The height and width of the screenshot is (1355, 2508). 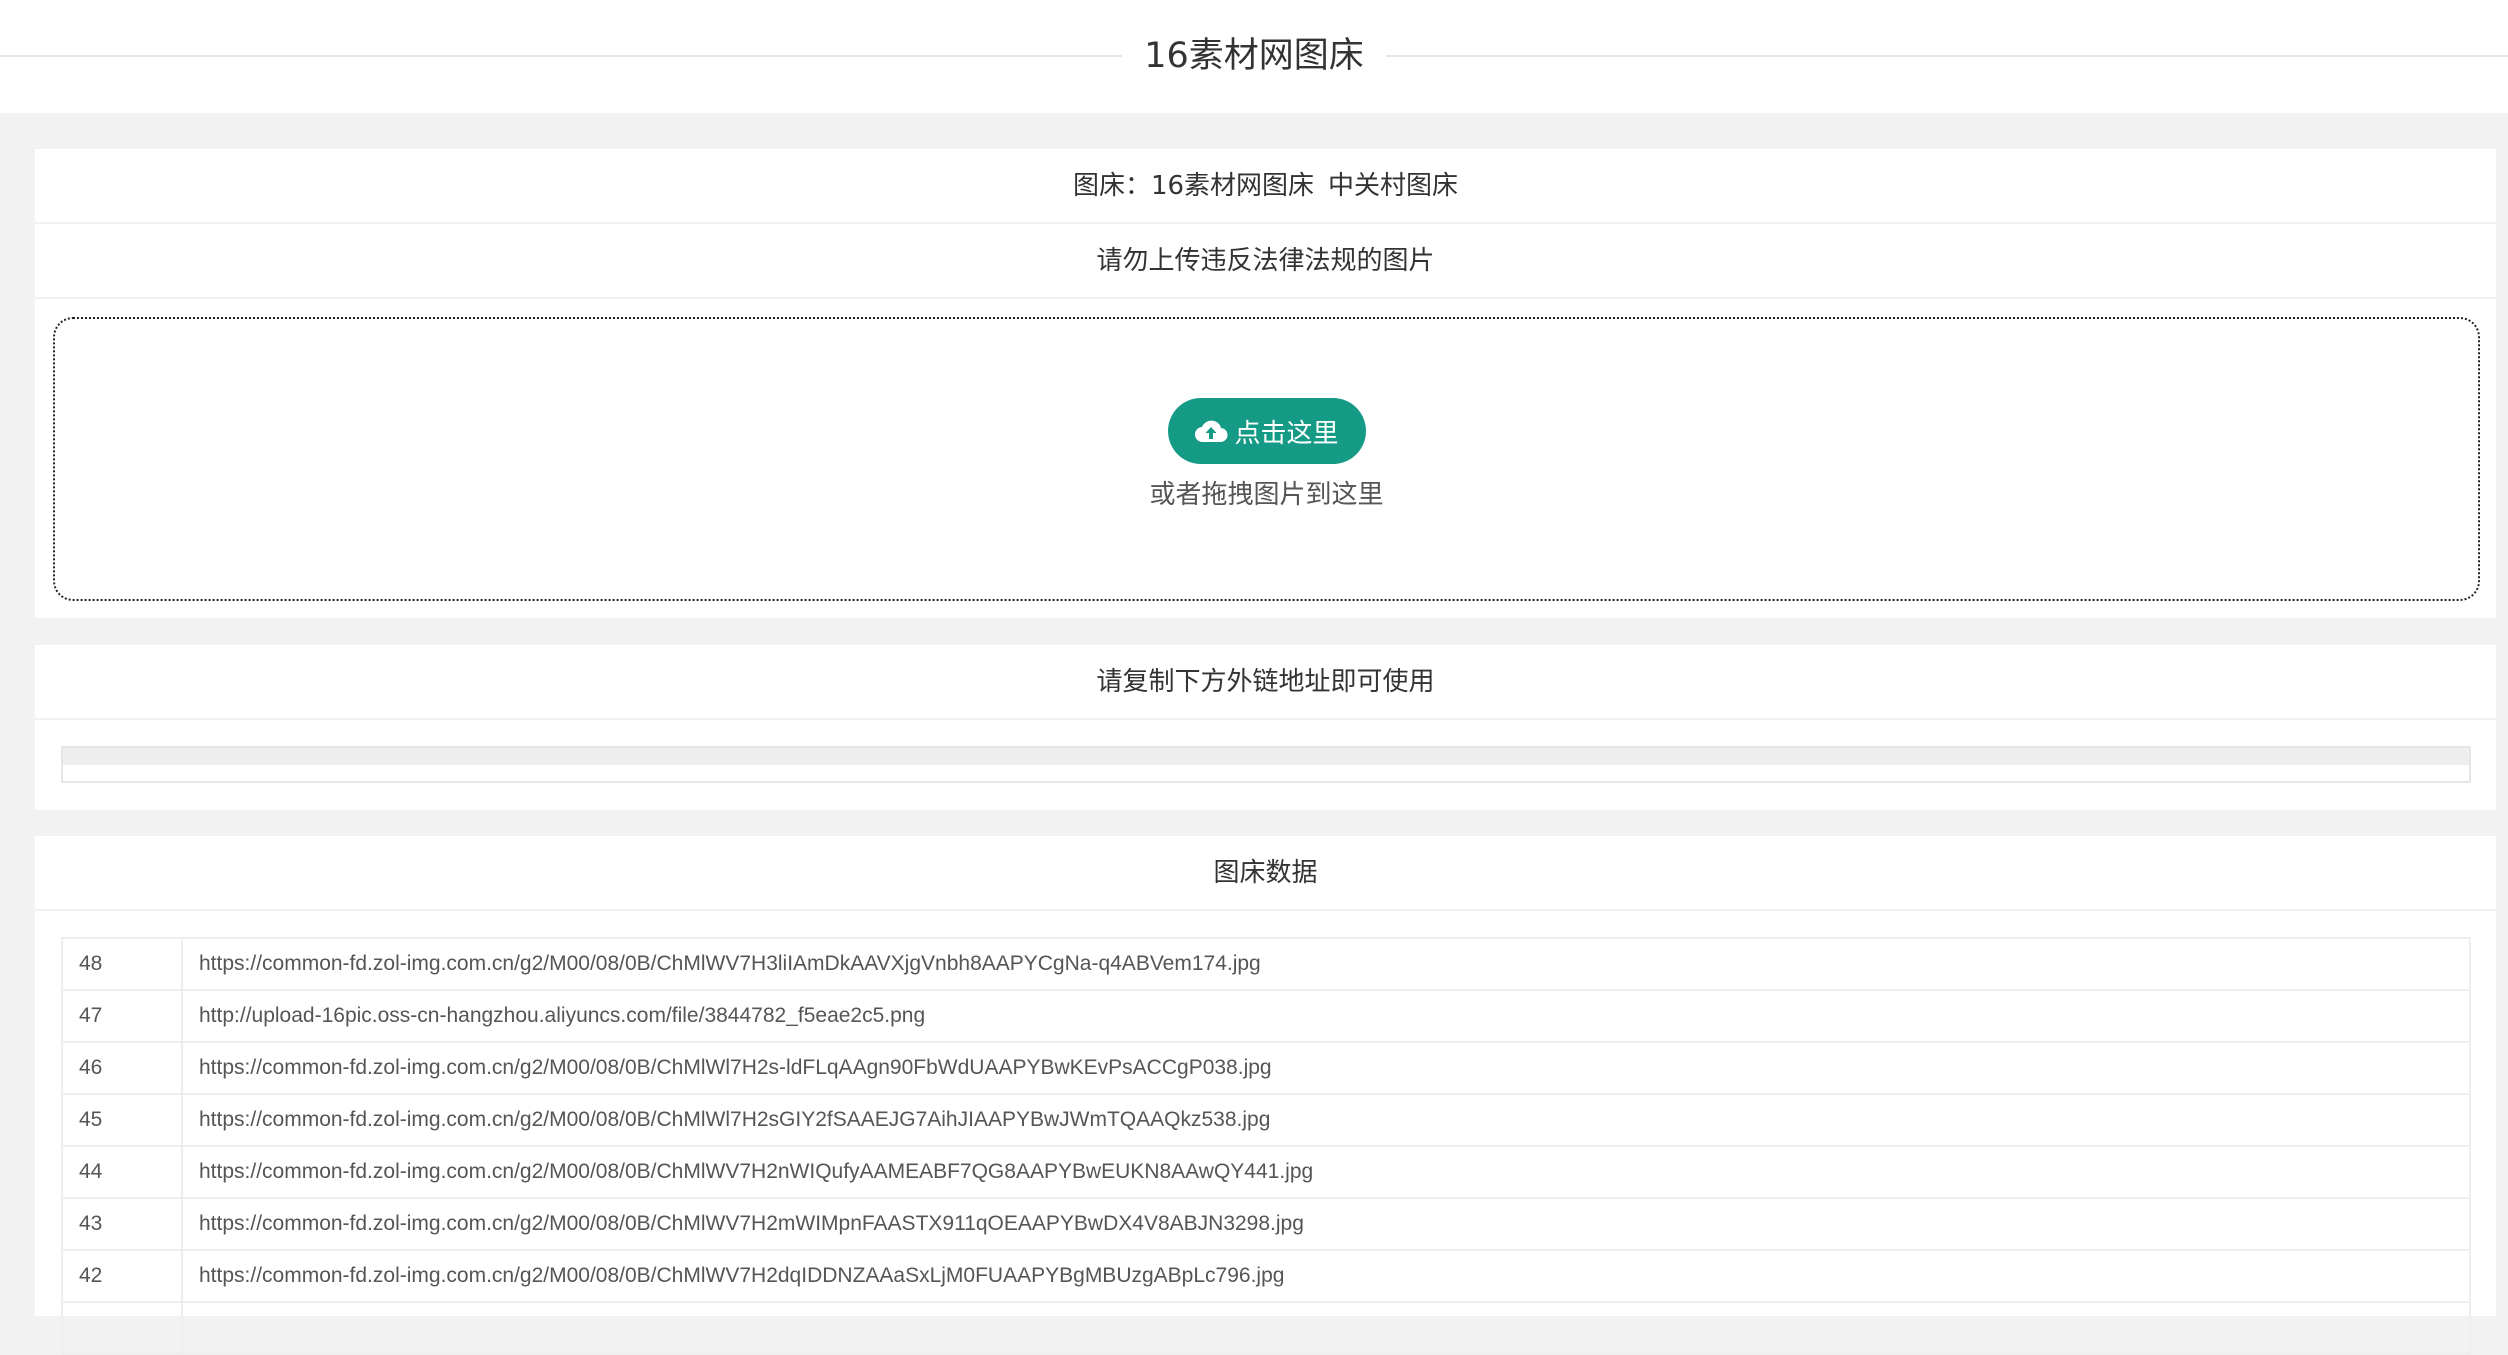 I want to click on row-id: 42, so click(x=122, y=1276).